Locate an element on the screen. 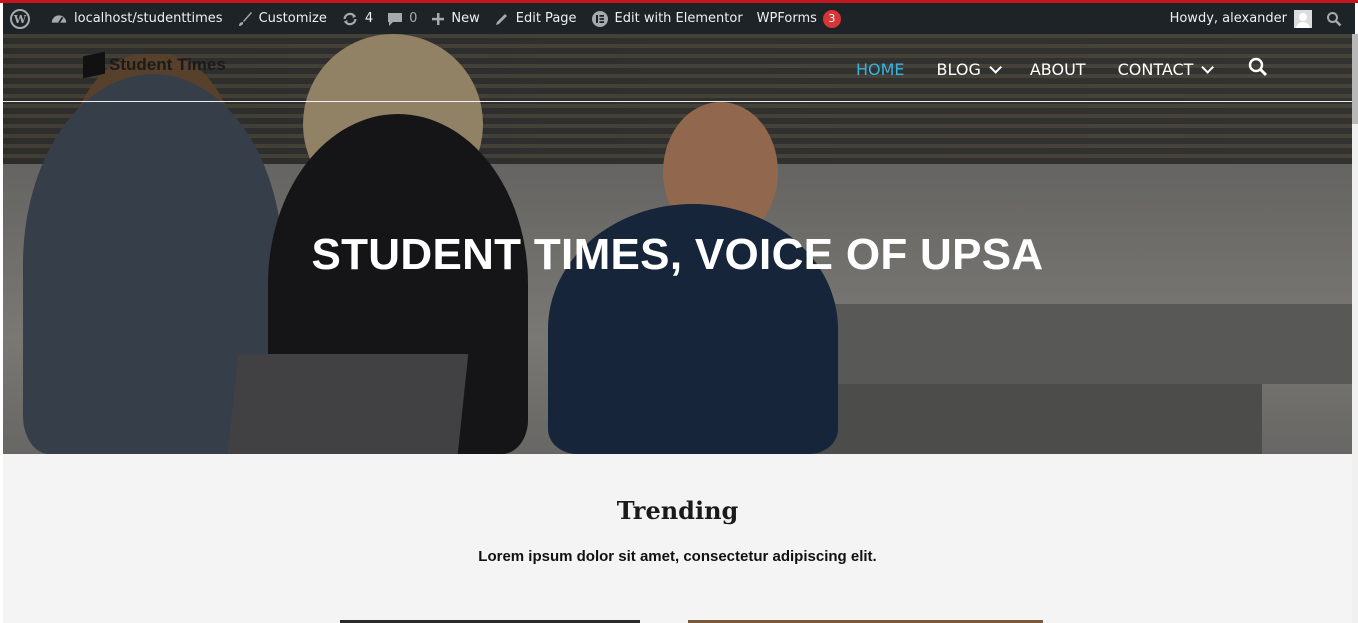 Image resolution: width=1358 pixels, height=623 pixels. plus-icon is located at coordinates (438, 18).